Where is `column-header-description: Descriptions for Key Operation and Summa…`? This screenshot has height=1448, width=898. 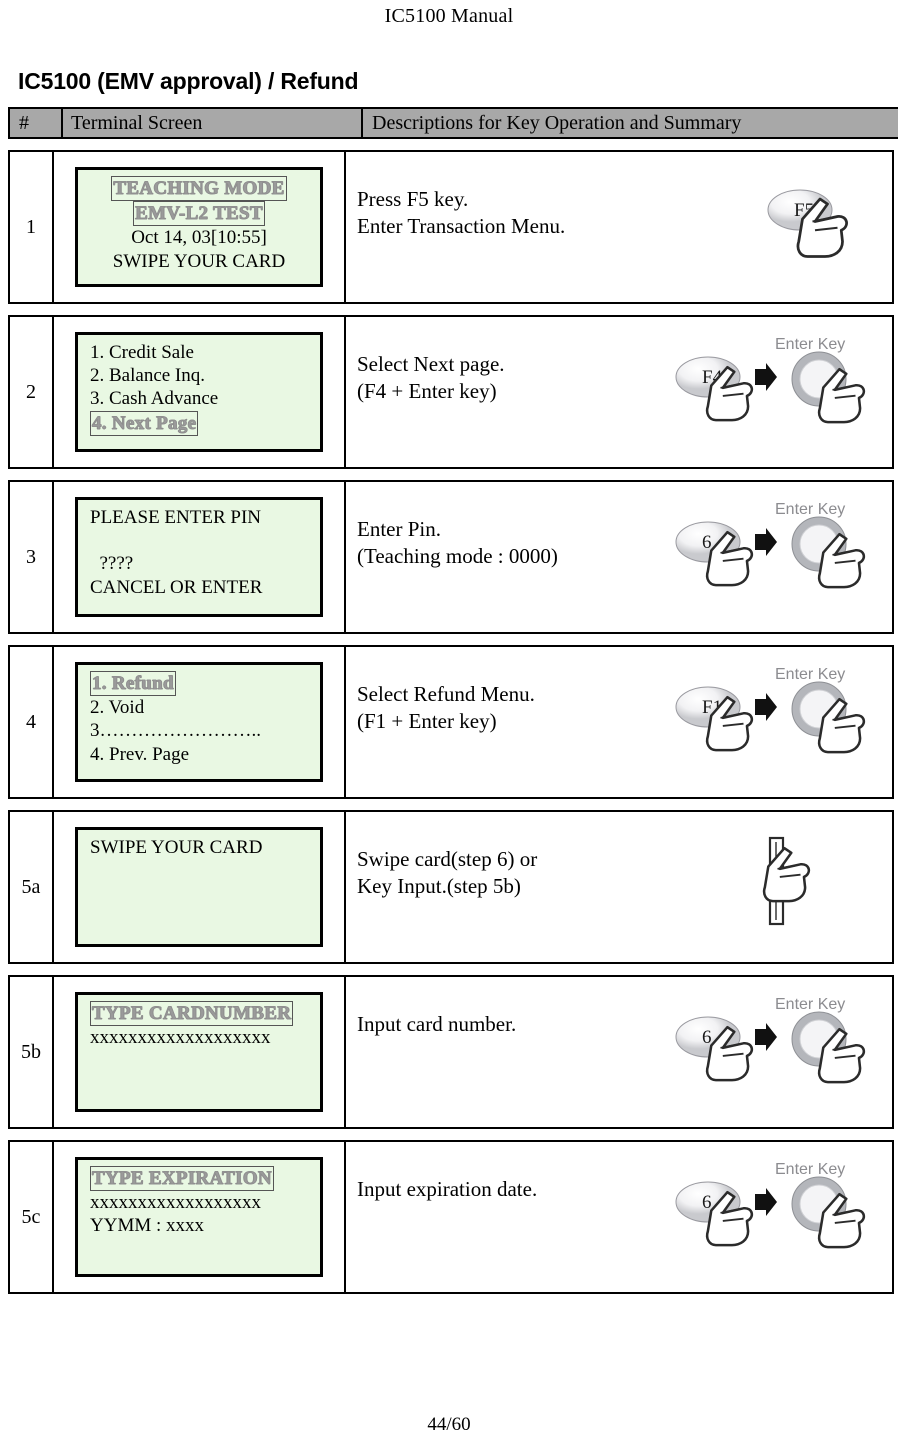
column-header-description: Descriptions for Key Operation and Summa… is located at coordinates (629, 123).